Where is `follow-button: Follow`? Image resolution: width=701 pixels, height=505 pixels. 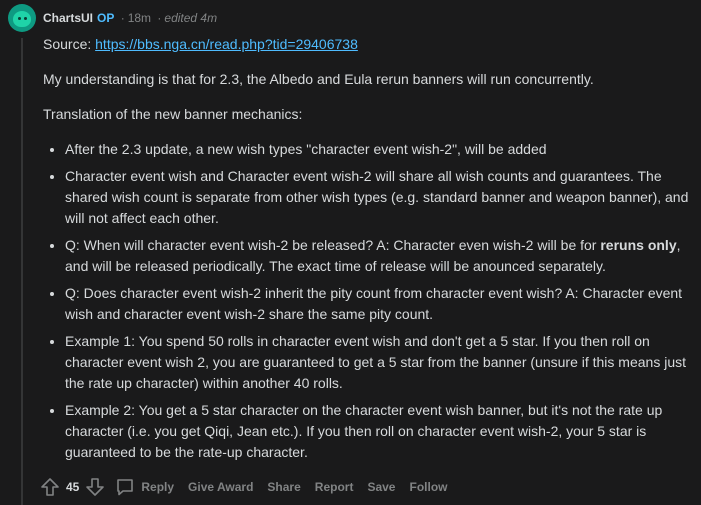
follow-button: Follow is located at coordinates (428, 487).